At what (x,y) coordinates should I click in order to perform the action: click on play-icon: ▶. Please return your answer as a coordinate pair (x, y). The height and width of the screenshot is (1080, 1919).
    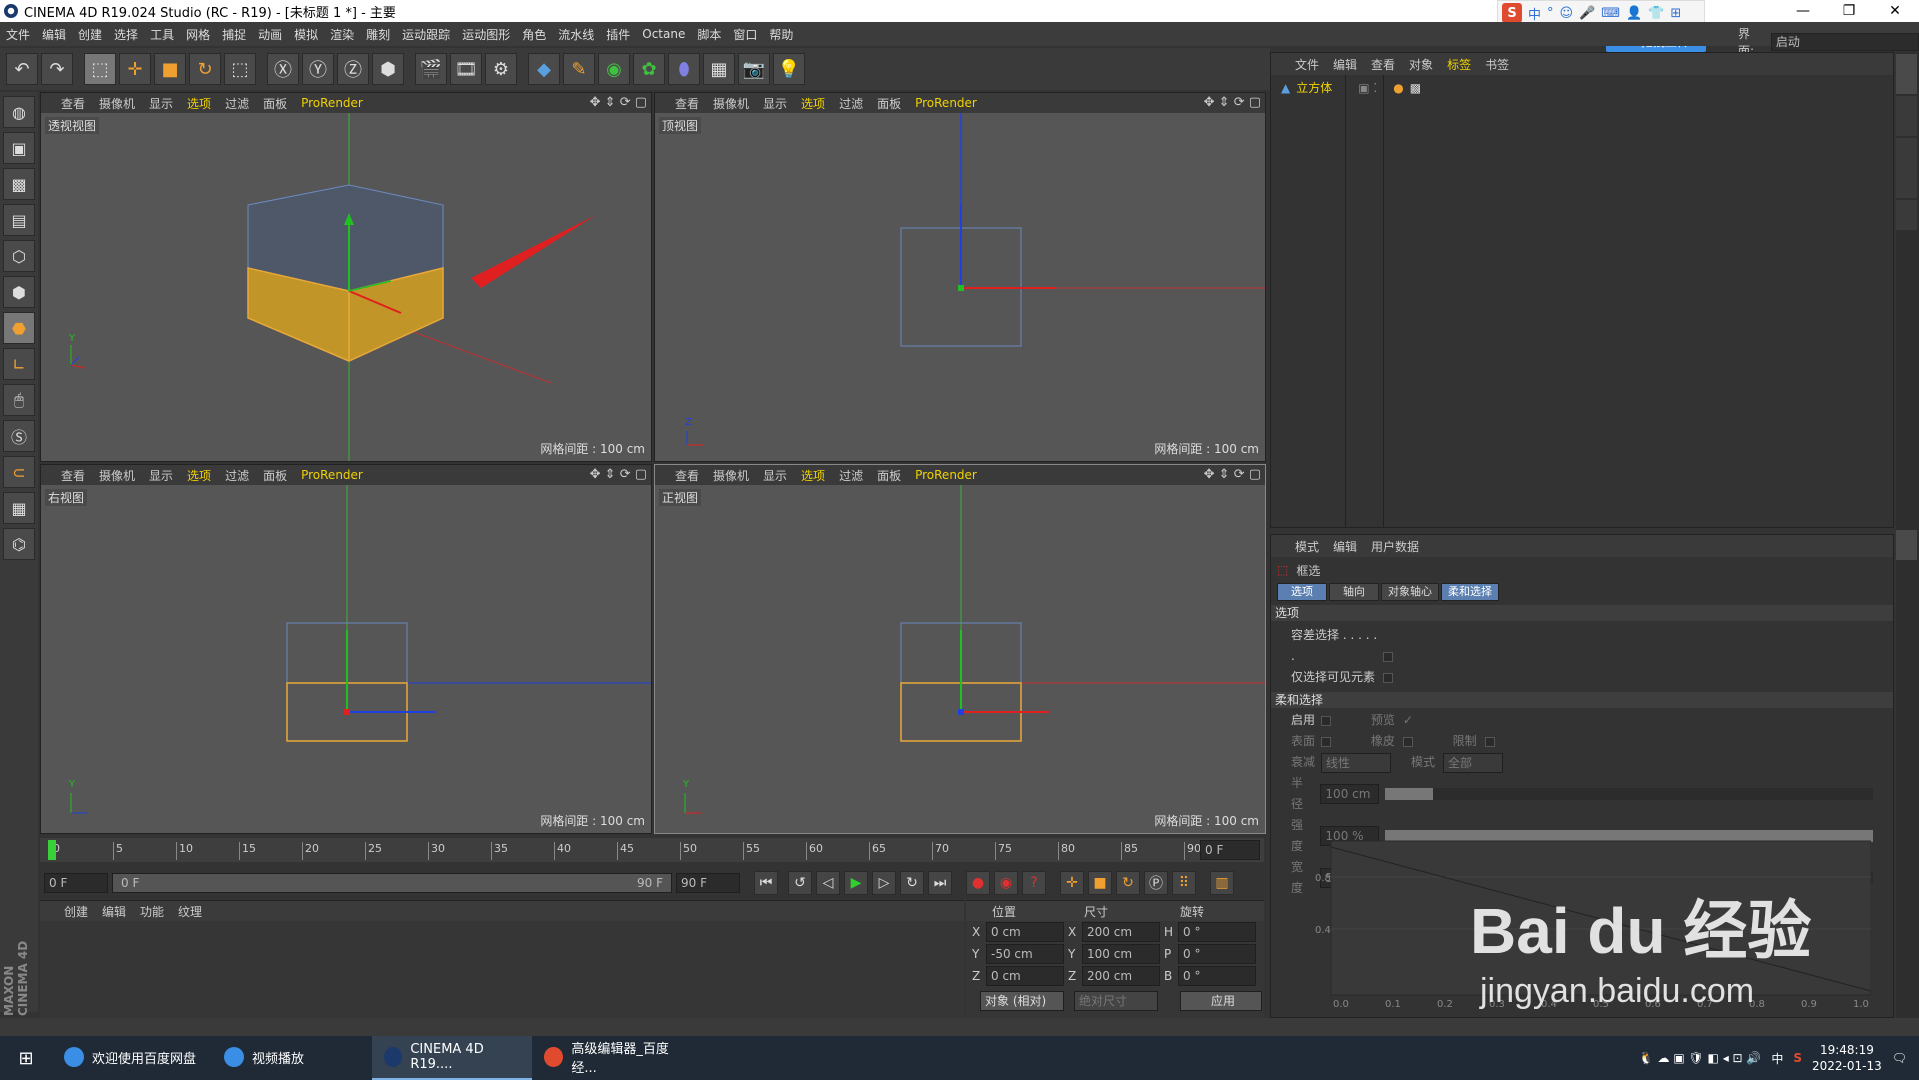
    Looking at the image, I should click on (856, 883).